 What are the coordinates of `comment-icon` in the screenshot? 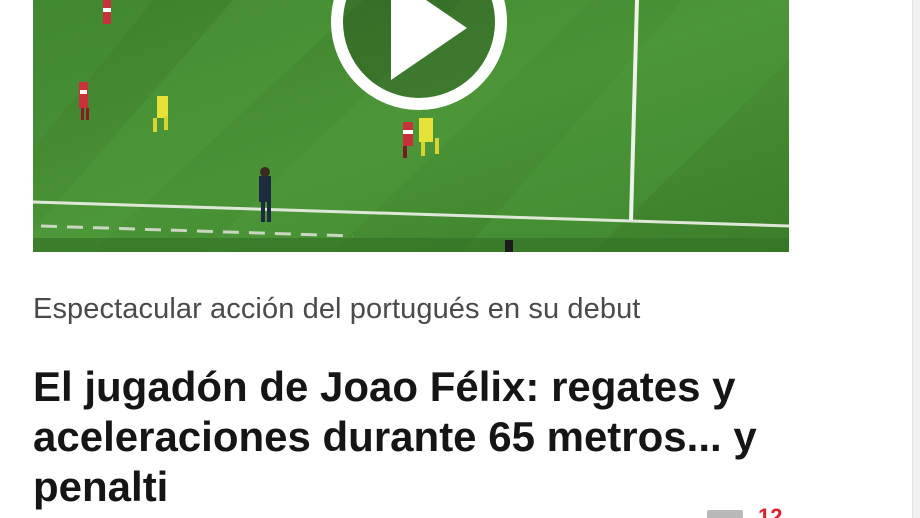 It's located at (725, 514).